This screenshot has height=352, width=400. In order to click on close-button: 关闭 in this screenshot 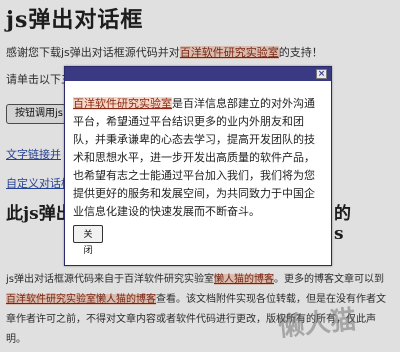, I will do `click(88, 240)`.